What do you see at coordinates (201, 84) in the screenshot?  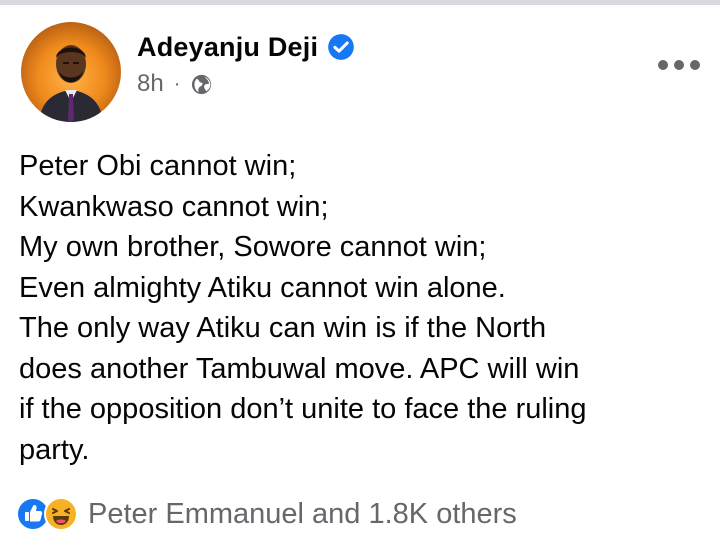 I see `globe-icon` at bounding box center [201, 84].